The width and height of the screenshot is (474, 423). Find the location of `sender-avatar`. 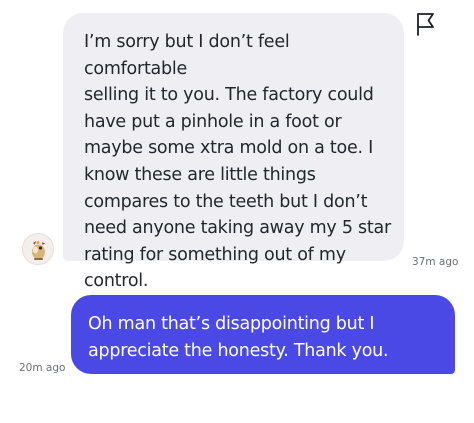

sender-avatar is located at coordinates (38, 249).